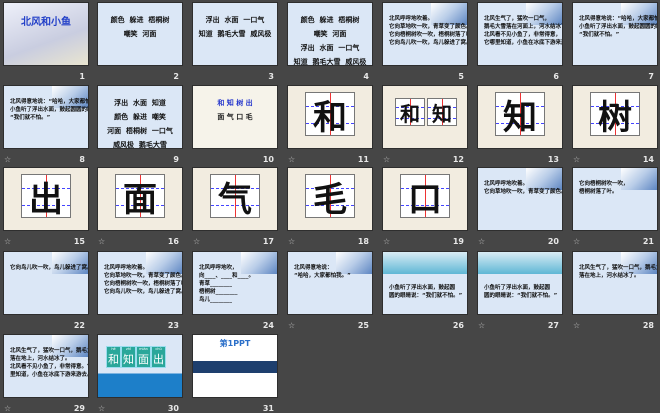 The height and width of the screenshot is (413, 660). What do you see at coordinates (410, 112) in the screenshot?
I see `character-grid: 和` at bounding box center [410, 112].